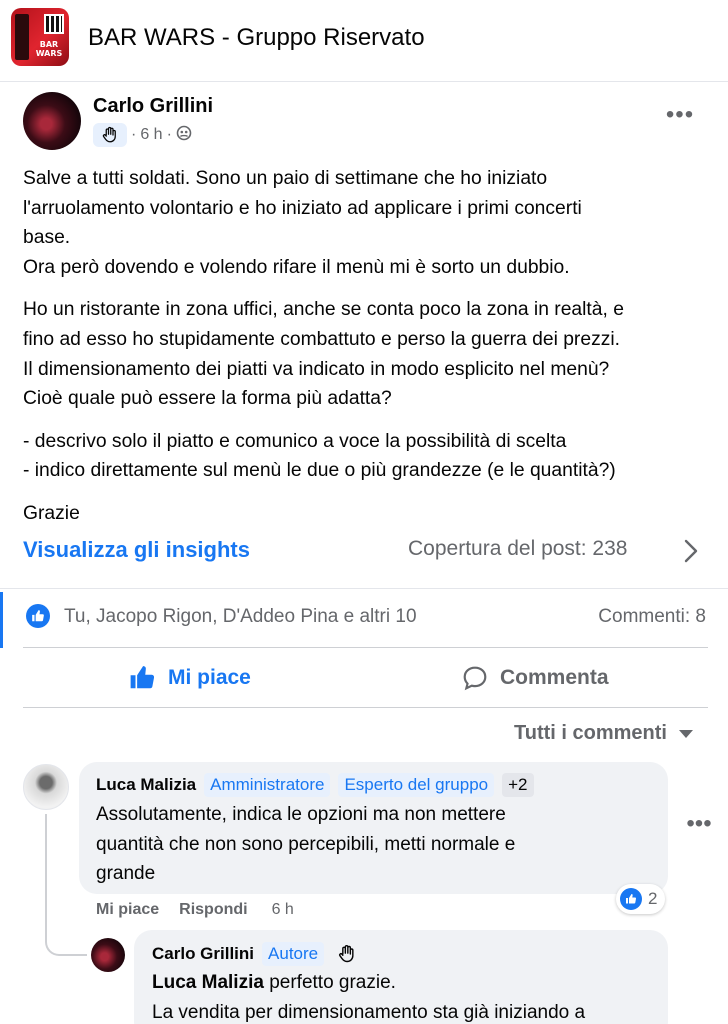 This screenshot has width=728, height=1024. I want to click on logo-strip, so click(22, 37).